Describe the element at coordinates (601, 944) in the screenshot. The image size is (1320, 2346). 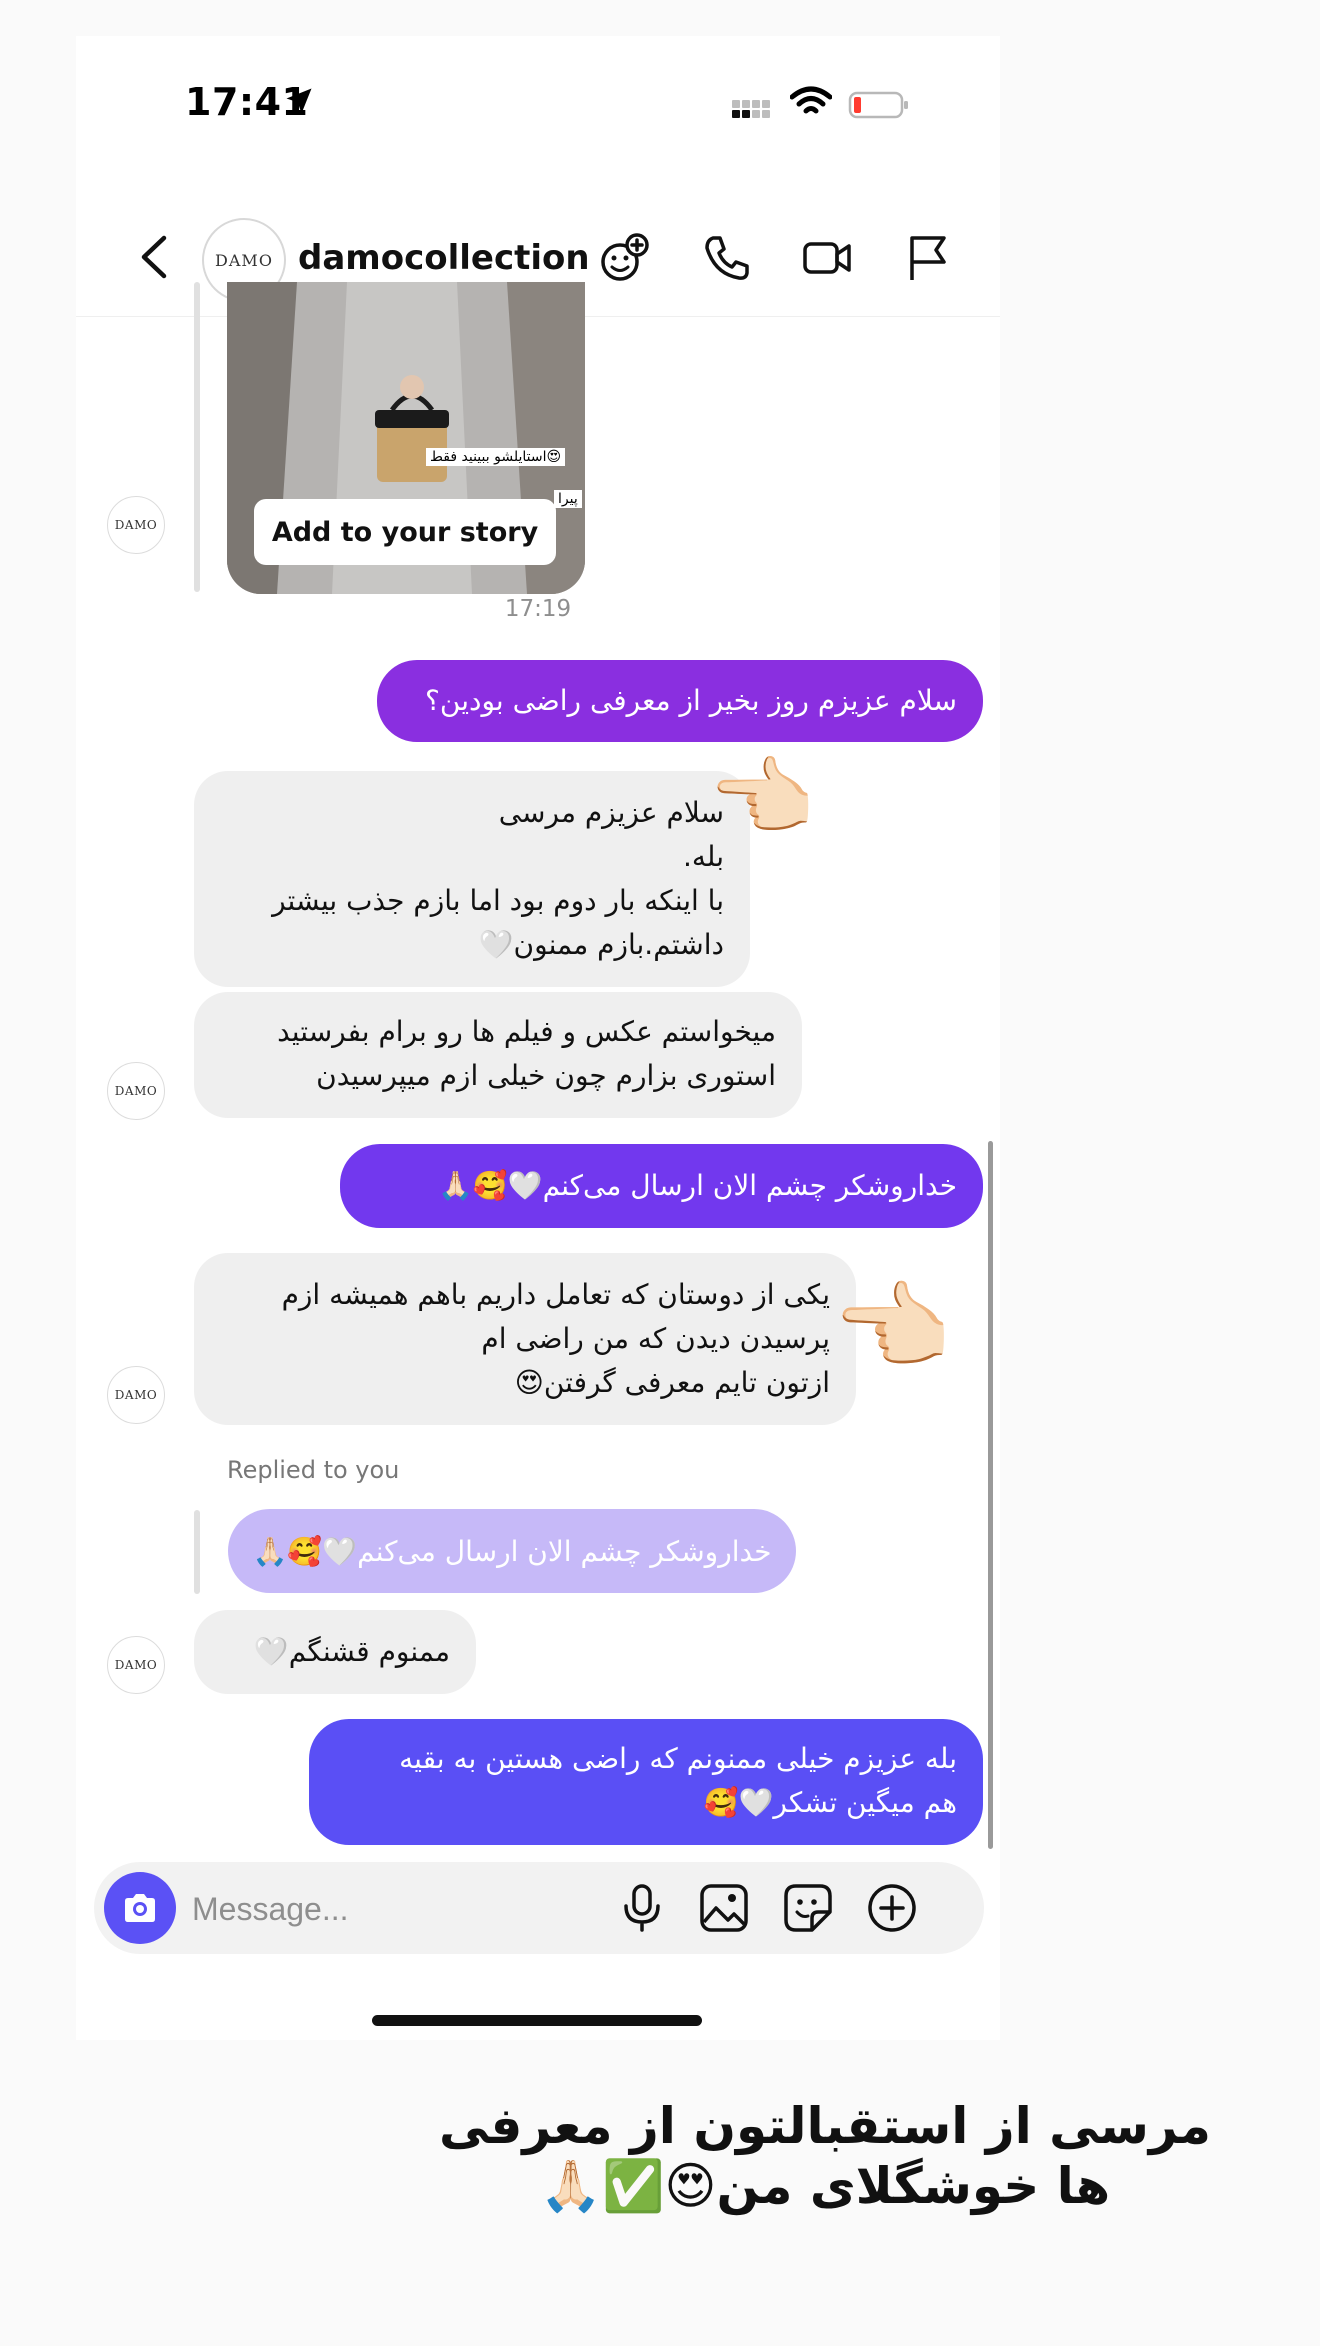
I see `message-line: داشتم.بازم ممنون🤍` at that location.